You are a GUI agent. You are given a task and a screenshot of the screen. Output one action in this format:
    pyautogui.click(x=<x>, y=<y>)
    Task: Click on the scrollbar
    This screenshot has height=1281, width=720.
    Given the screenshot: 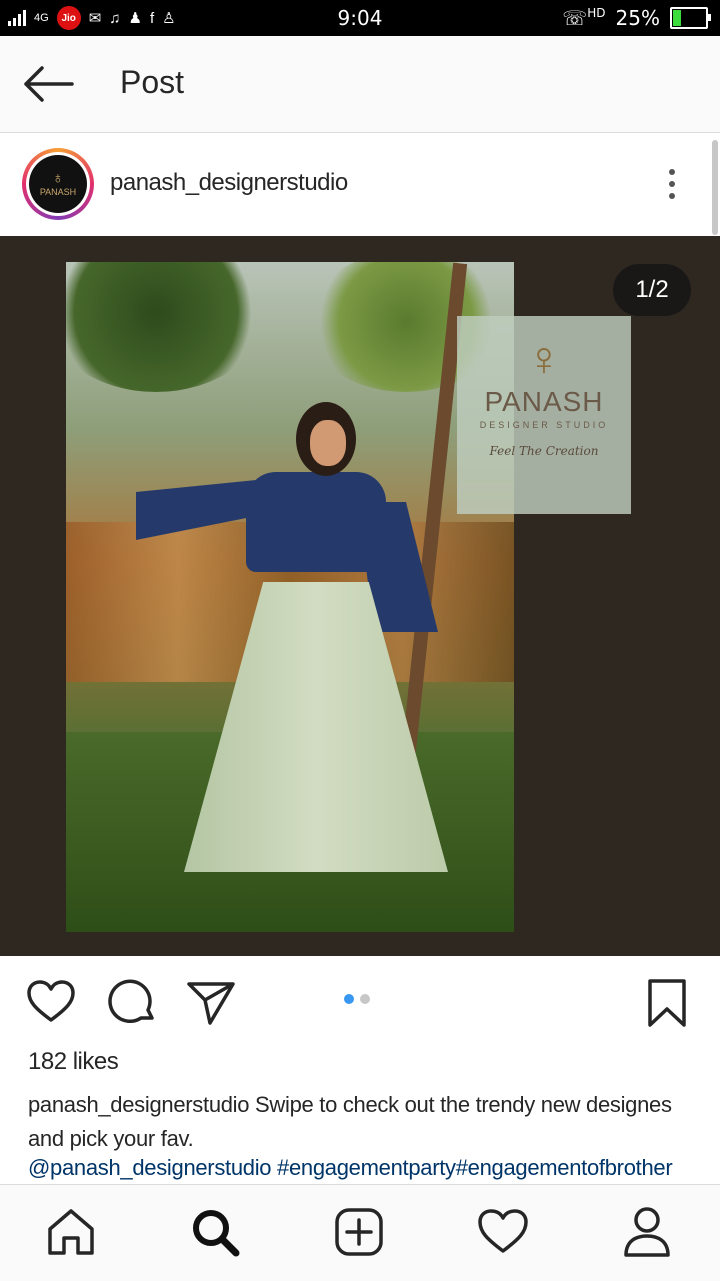 What is the action you would take?
    pyautogui.click(x=715, y=187)
    